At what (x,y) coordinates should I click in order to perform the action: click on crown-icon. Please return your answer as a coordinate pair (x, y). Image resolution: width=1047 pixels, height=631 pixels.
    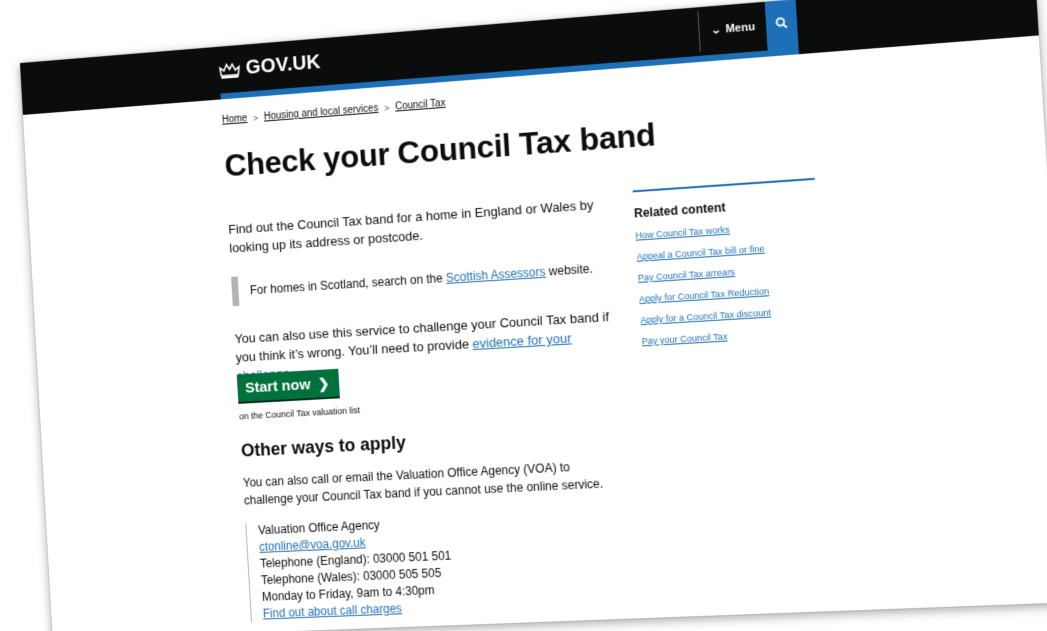
    Looking at the image, I should click on (230, 69).